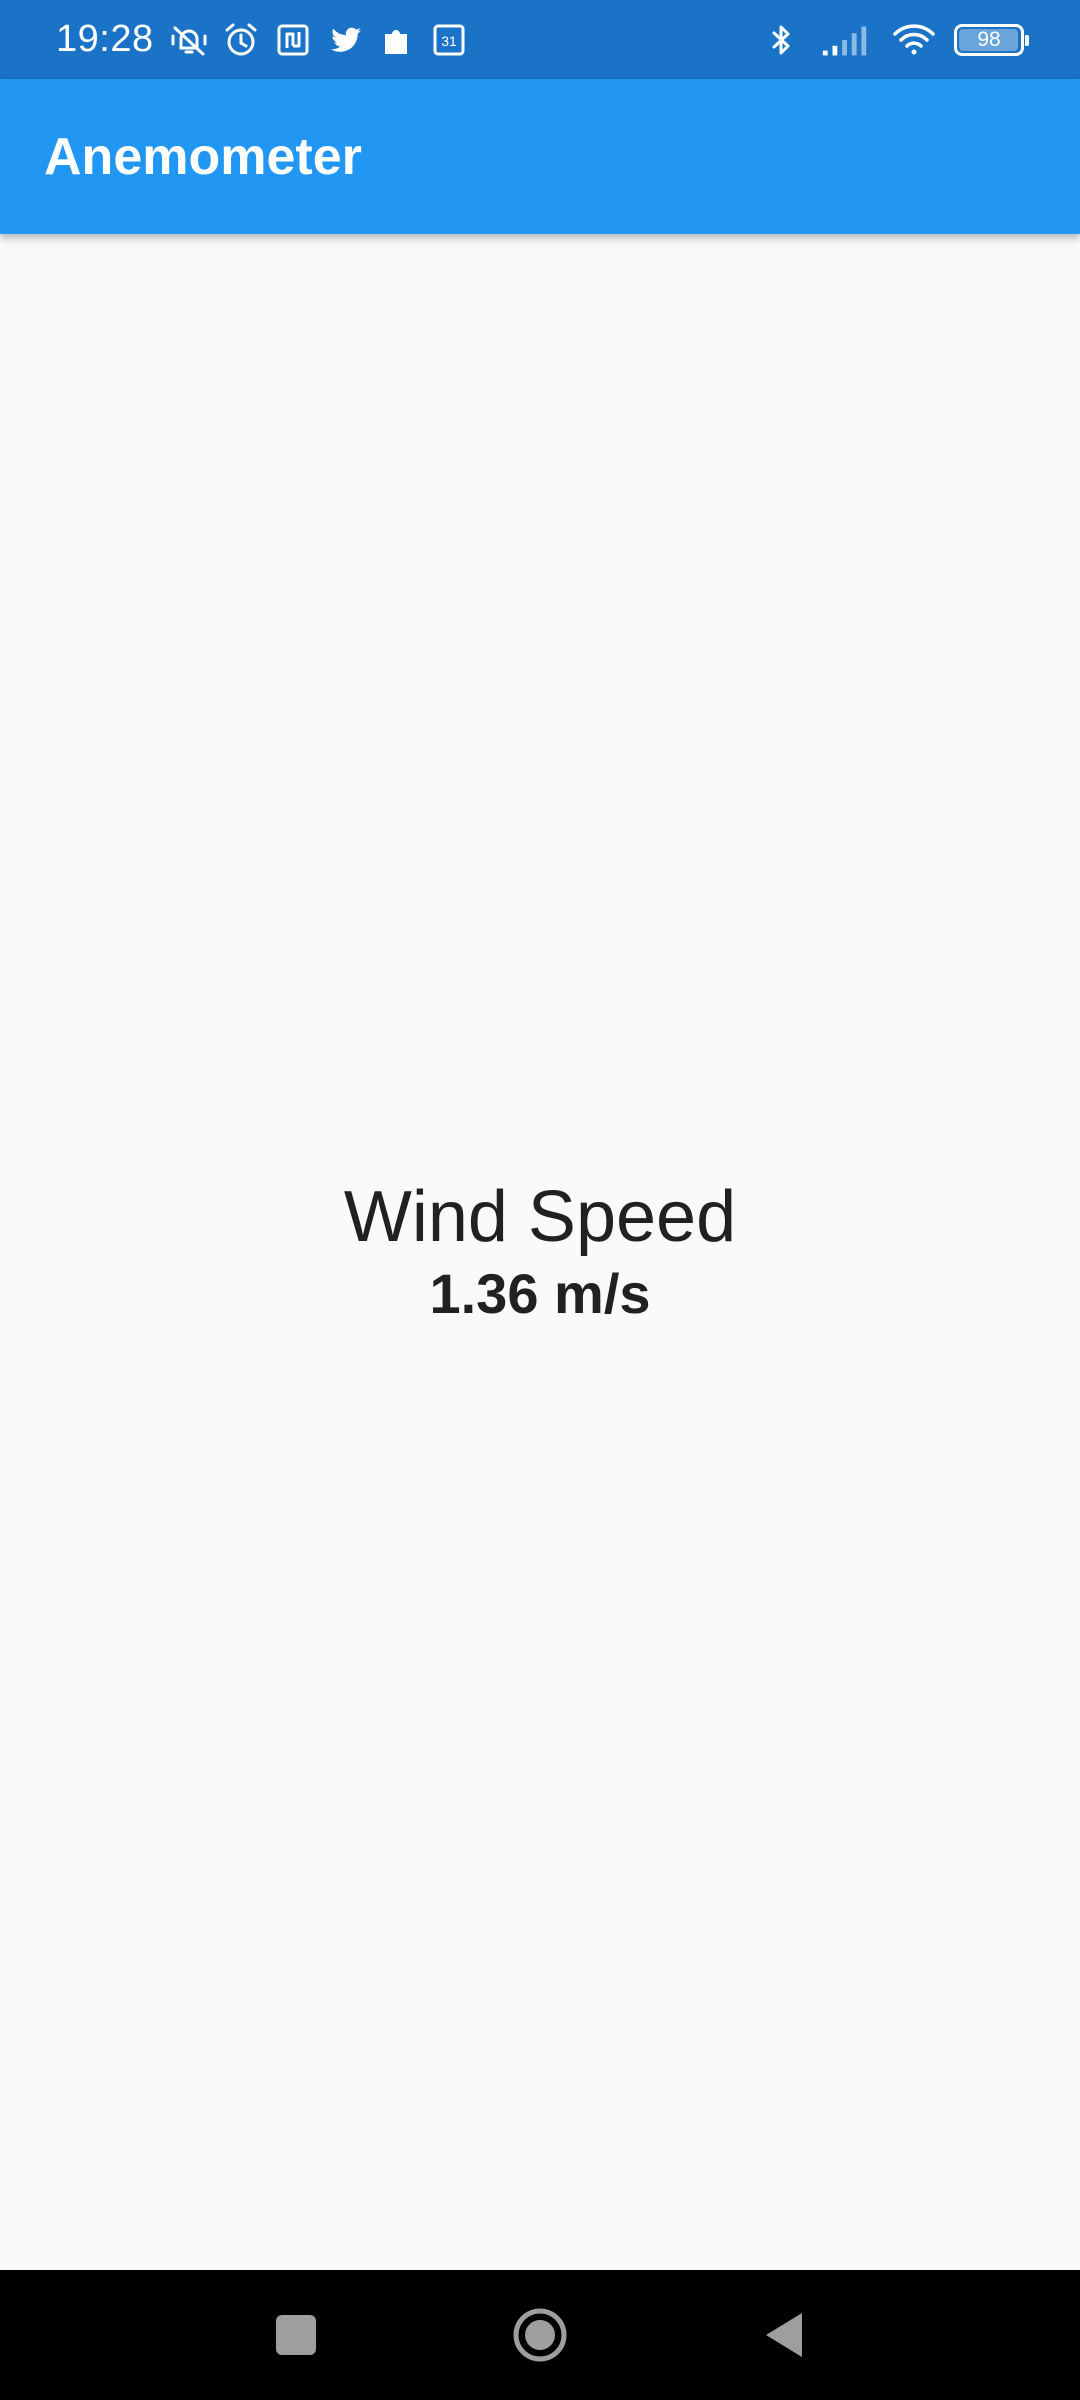 The width and height of the screenshot is (1080, 2400). I want to click on wifi-icon, so click(914, 40).